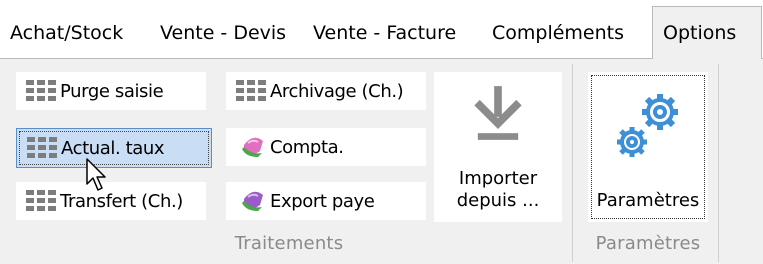  Describe the element at coordinates (384, 33) in the screenshot. I see `tab-vente-facture: Vente - Facture` at that location.